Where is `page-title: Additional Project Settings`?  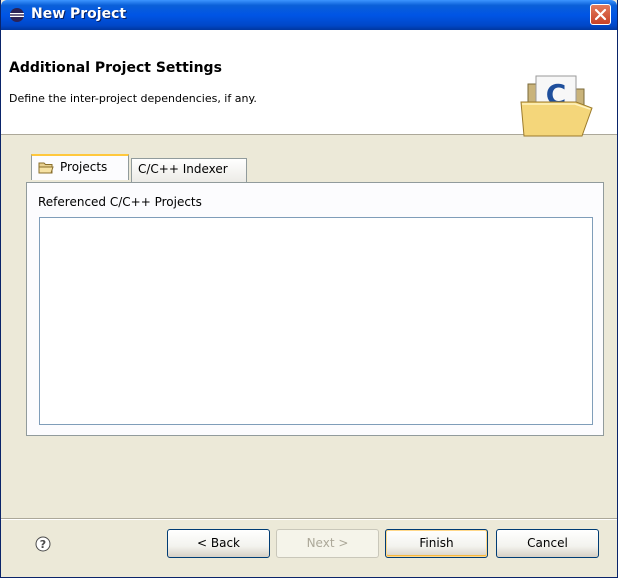
page-title: Additional Project Settings is located at coordinates (115, 68).